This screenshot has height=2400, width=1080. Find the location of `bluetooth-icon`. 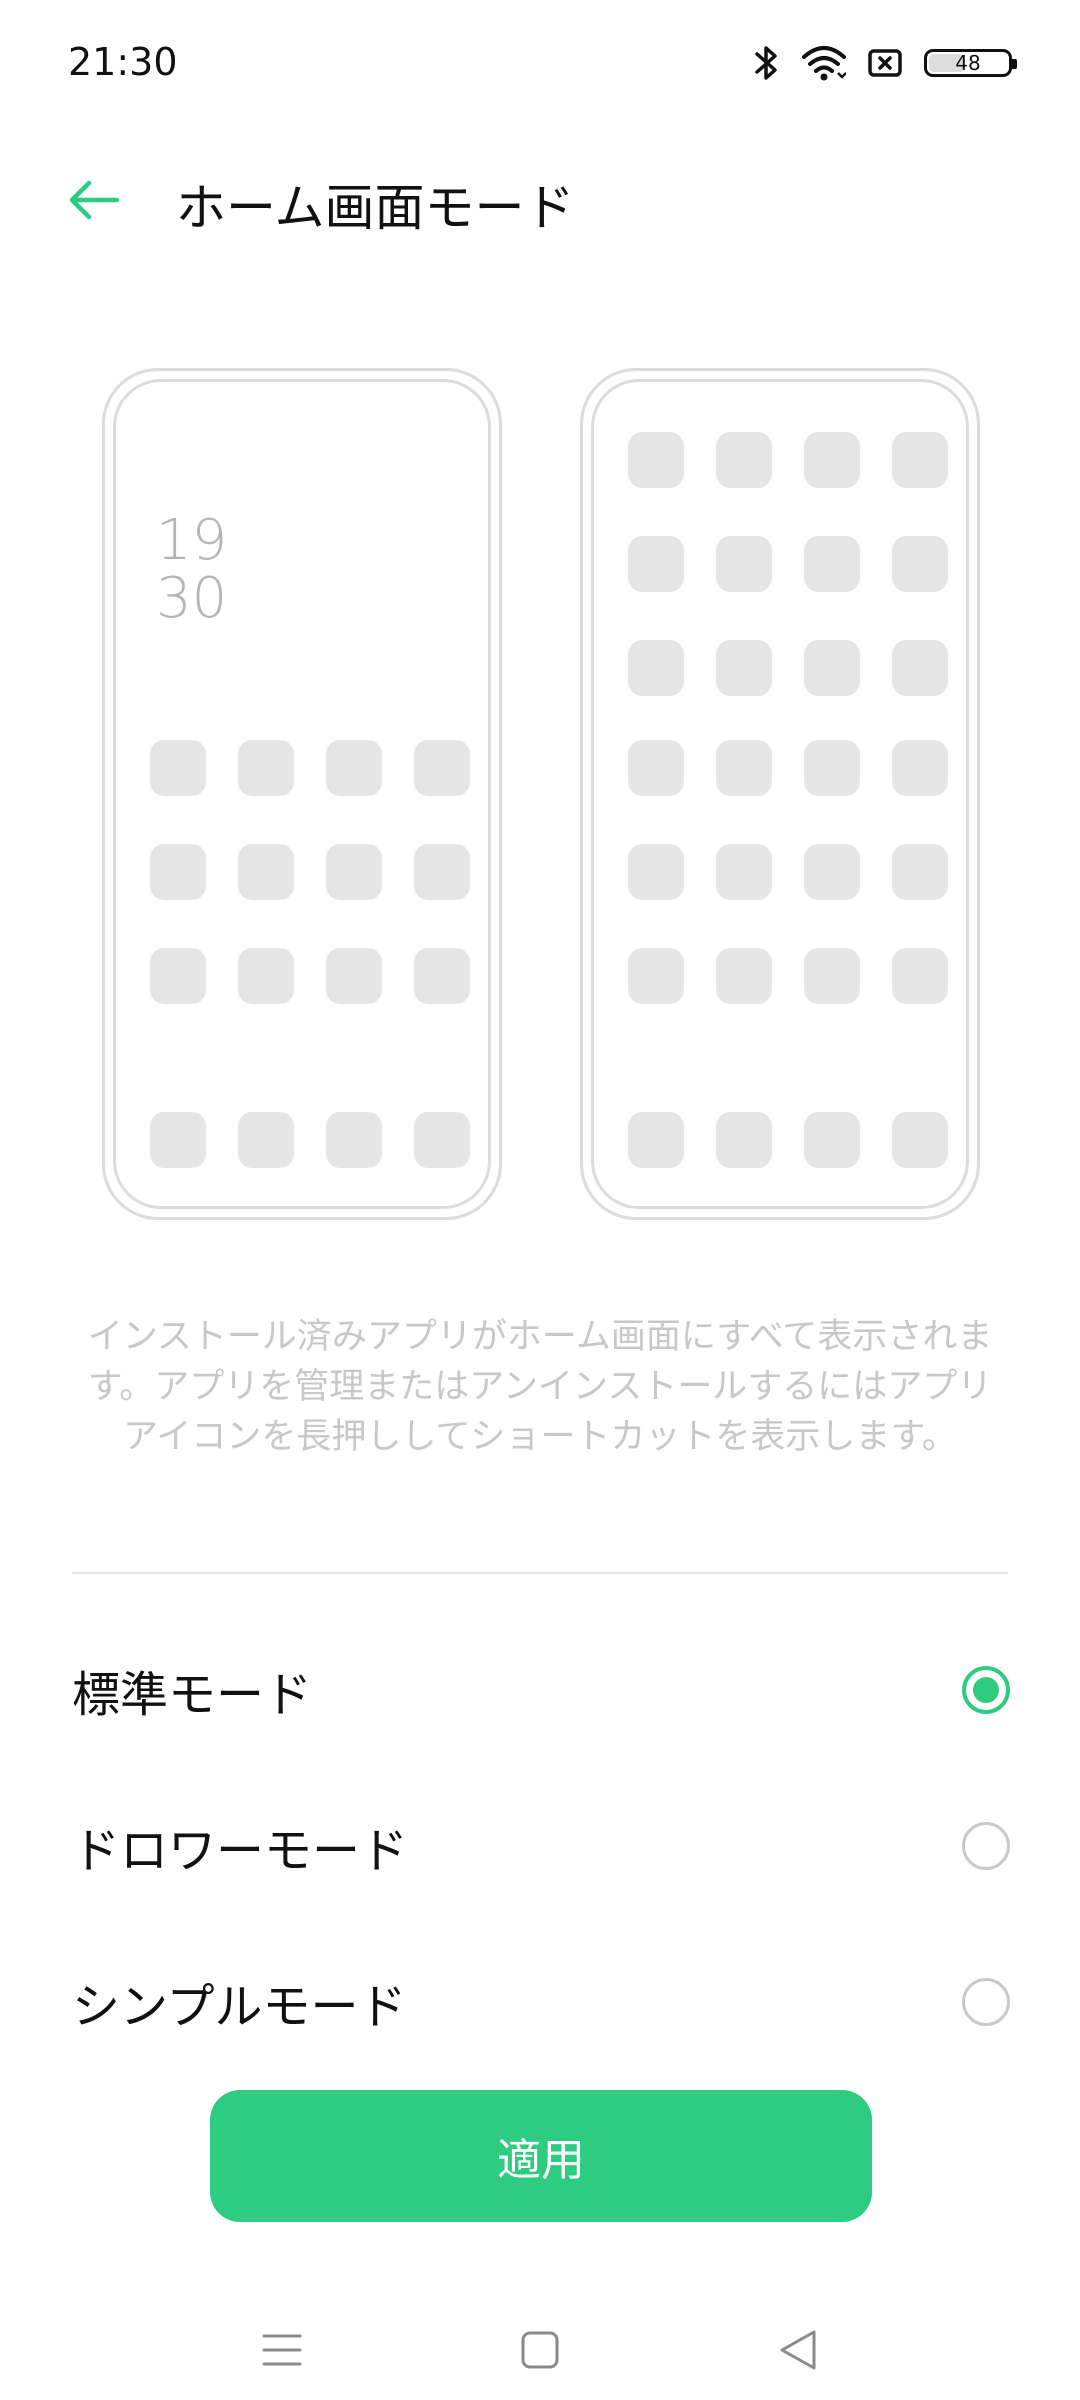

bluetooth-icon is located at coordinates (767, 63).